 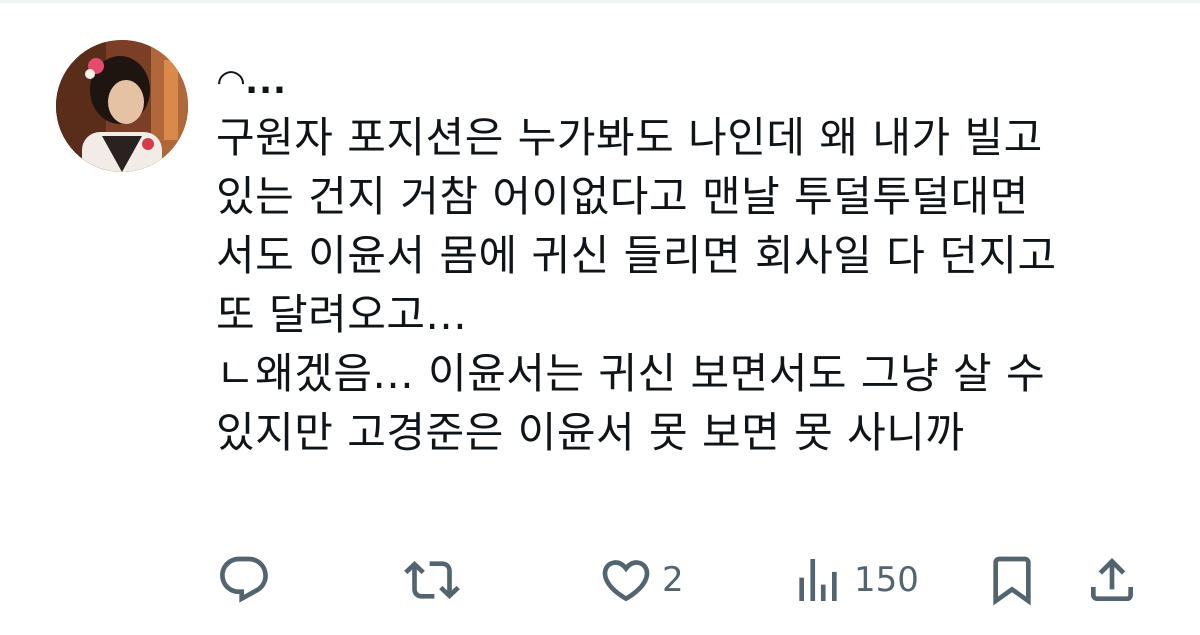 I want to click on bookmark-button, so click(x=1012, y=580).